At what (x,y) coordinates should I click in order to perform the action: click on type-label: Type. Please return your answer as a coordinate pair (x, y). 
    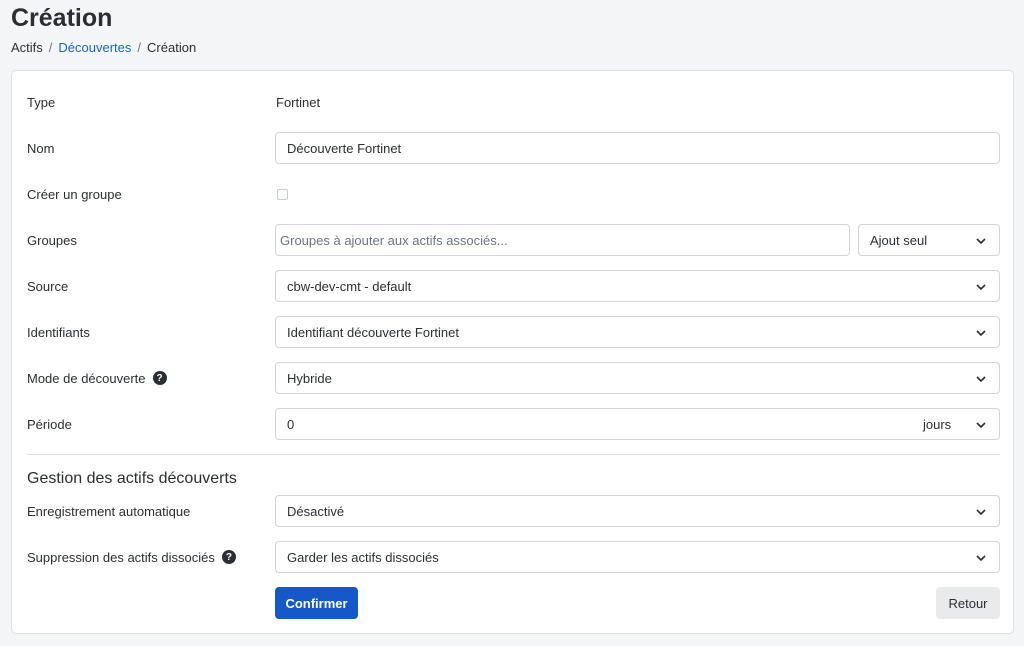
    Looking at the image, I should click on (41, 102).